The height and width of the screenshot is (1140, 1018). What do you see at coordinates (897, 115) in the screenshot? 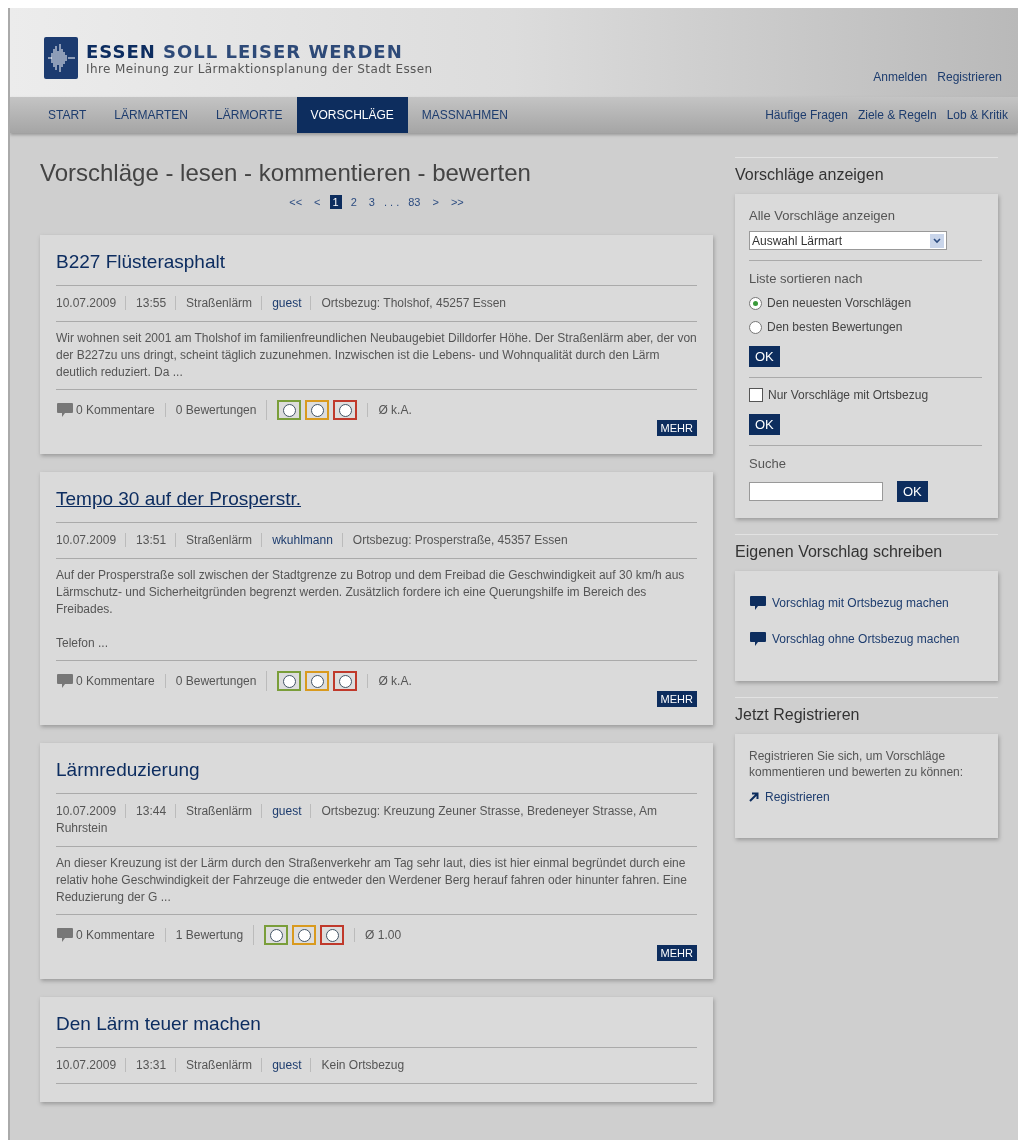
I see `nav-link: Ziele & Regeln` at bounding box center [897, 115].